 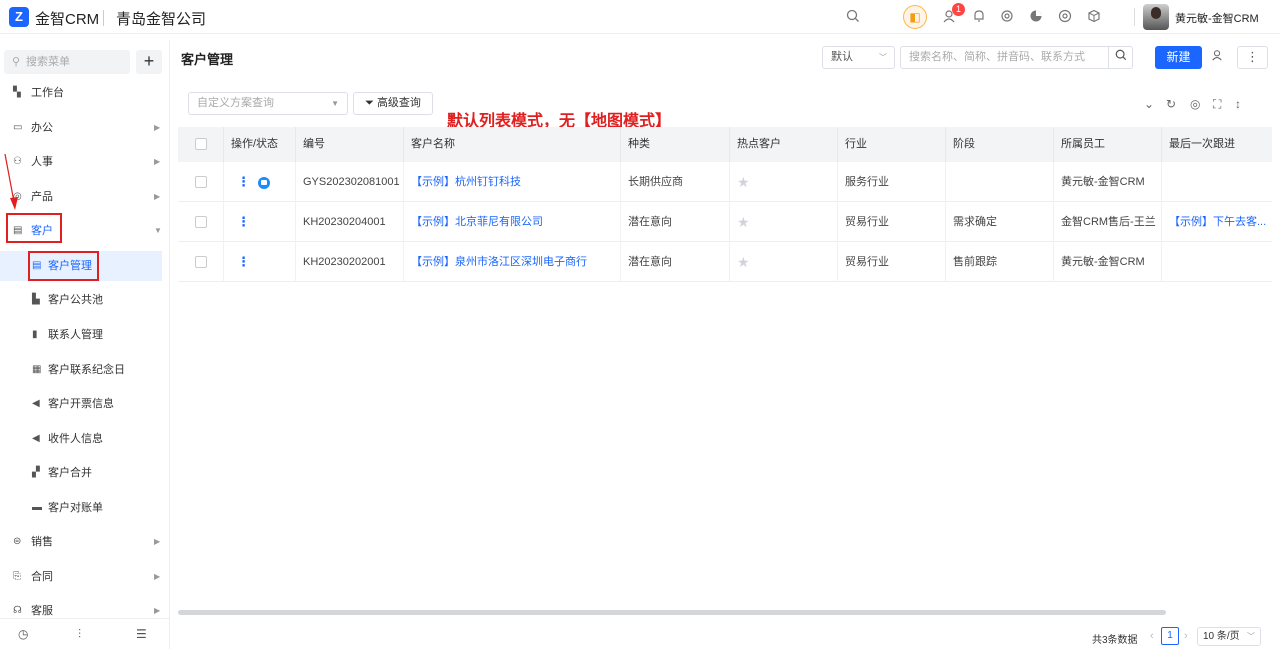 What do you see at coordinates (1238, 104) in the screenshot?
I see `row-height-icon: ↕` at bounding box center [1238, 104].